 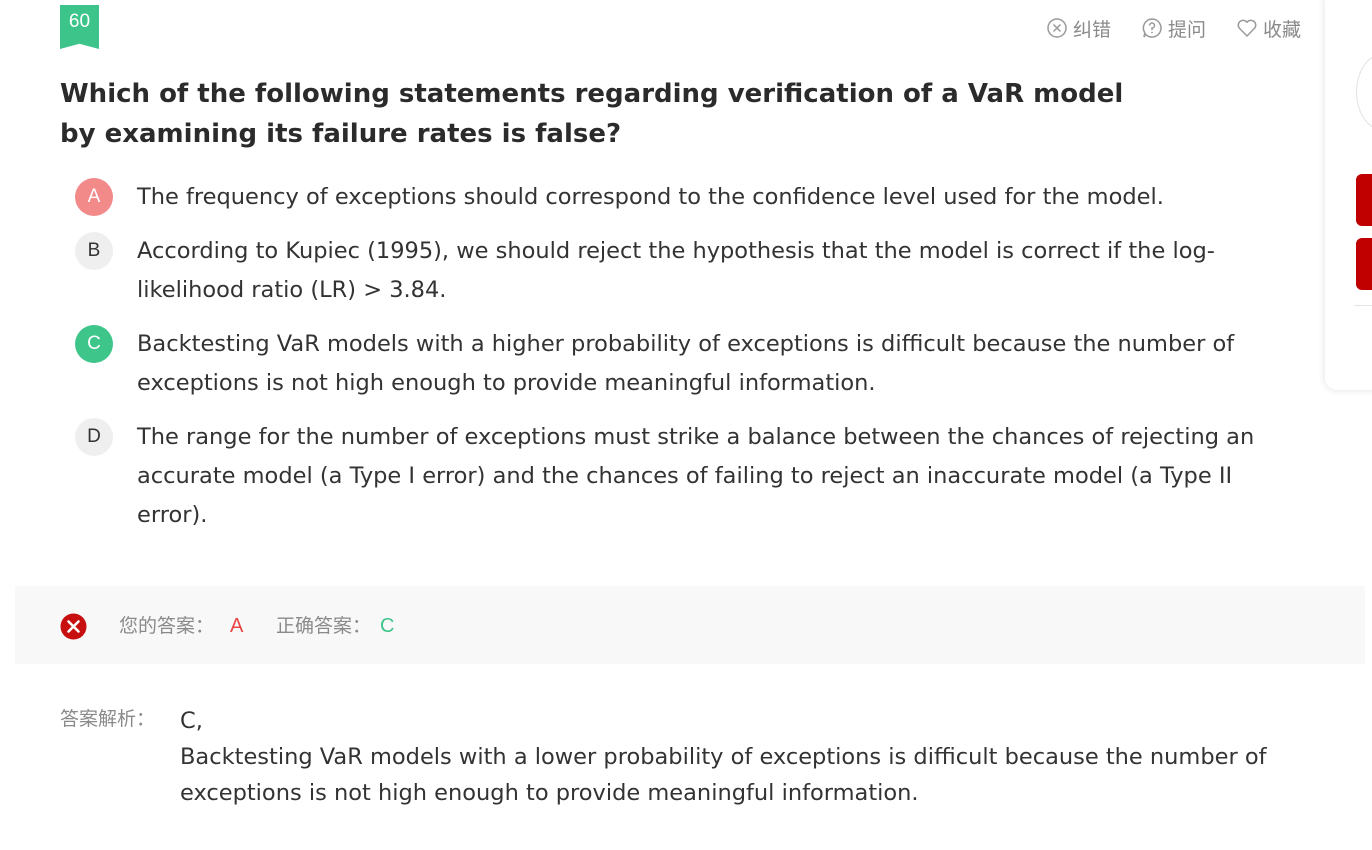 What do you see at coordinates (1363, 305) in the screenshot?
I see `side-divider` at bounding box center [1363, 305].